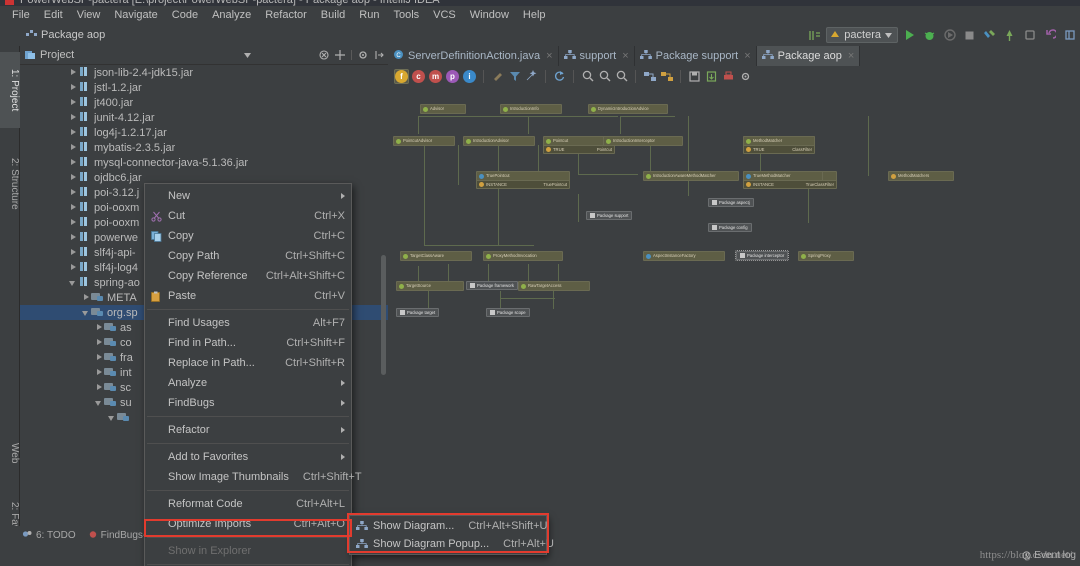  Describe the element at coordinates (204, 132) in the screenshot. I see `tree-node: log4j-1.2.17.jar` at that location.